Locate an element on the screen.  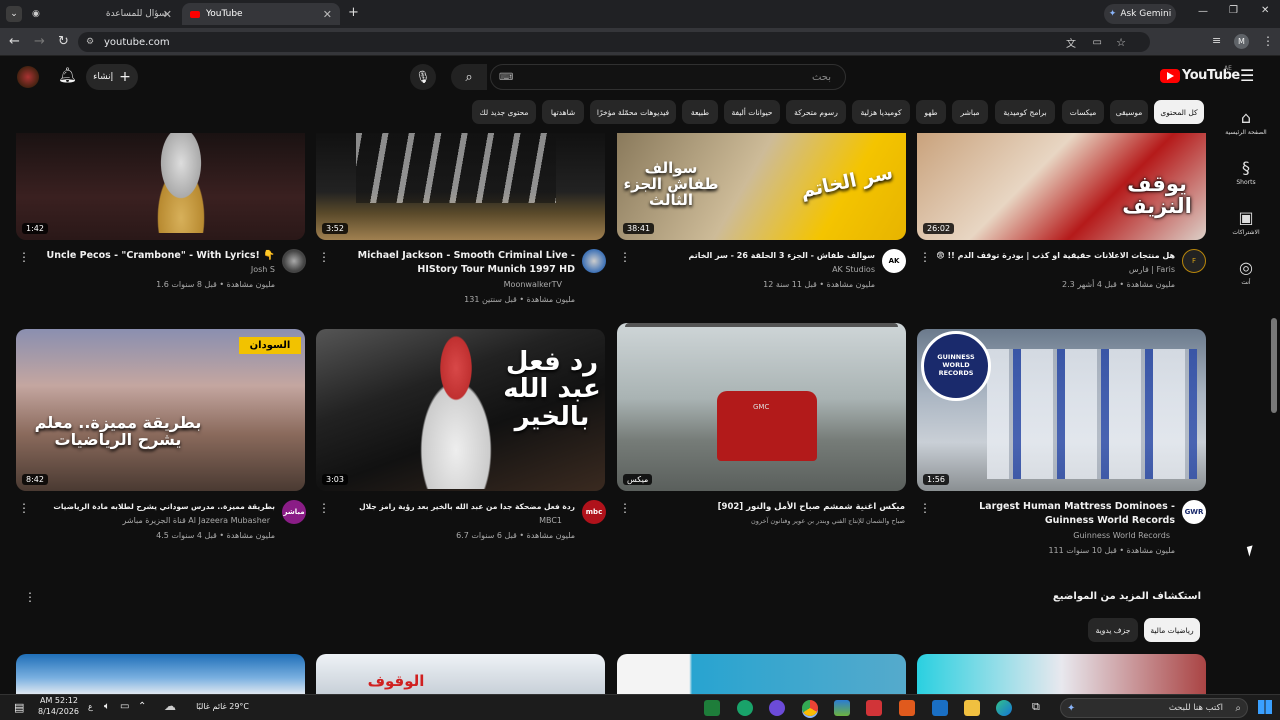
chip-live: مباشر is located at coordinates (970, 112).